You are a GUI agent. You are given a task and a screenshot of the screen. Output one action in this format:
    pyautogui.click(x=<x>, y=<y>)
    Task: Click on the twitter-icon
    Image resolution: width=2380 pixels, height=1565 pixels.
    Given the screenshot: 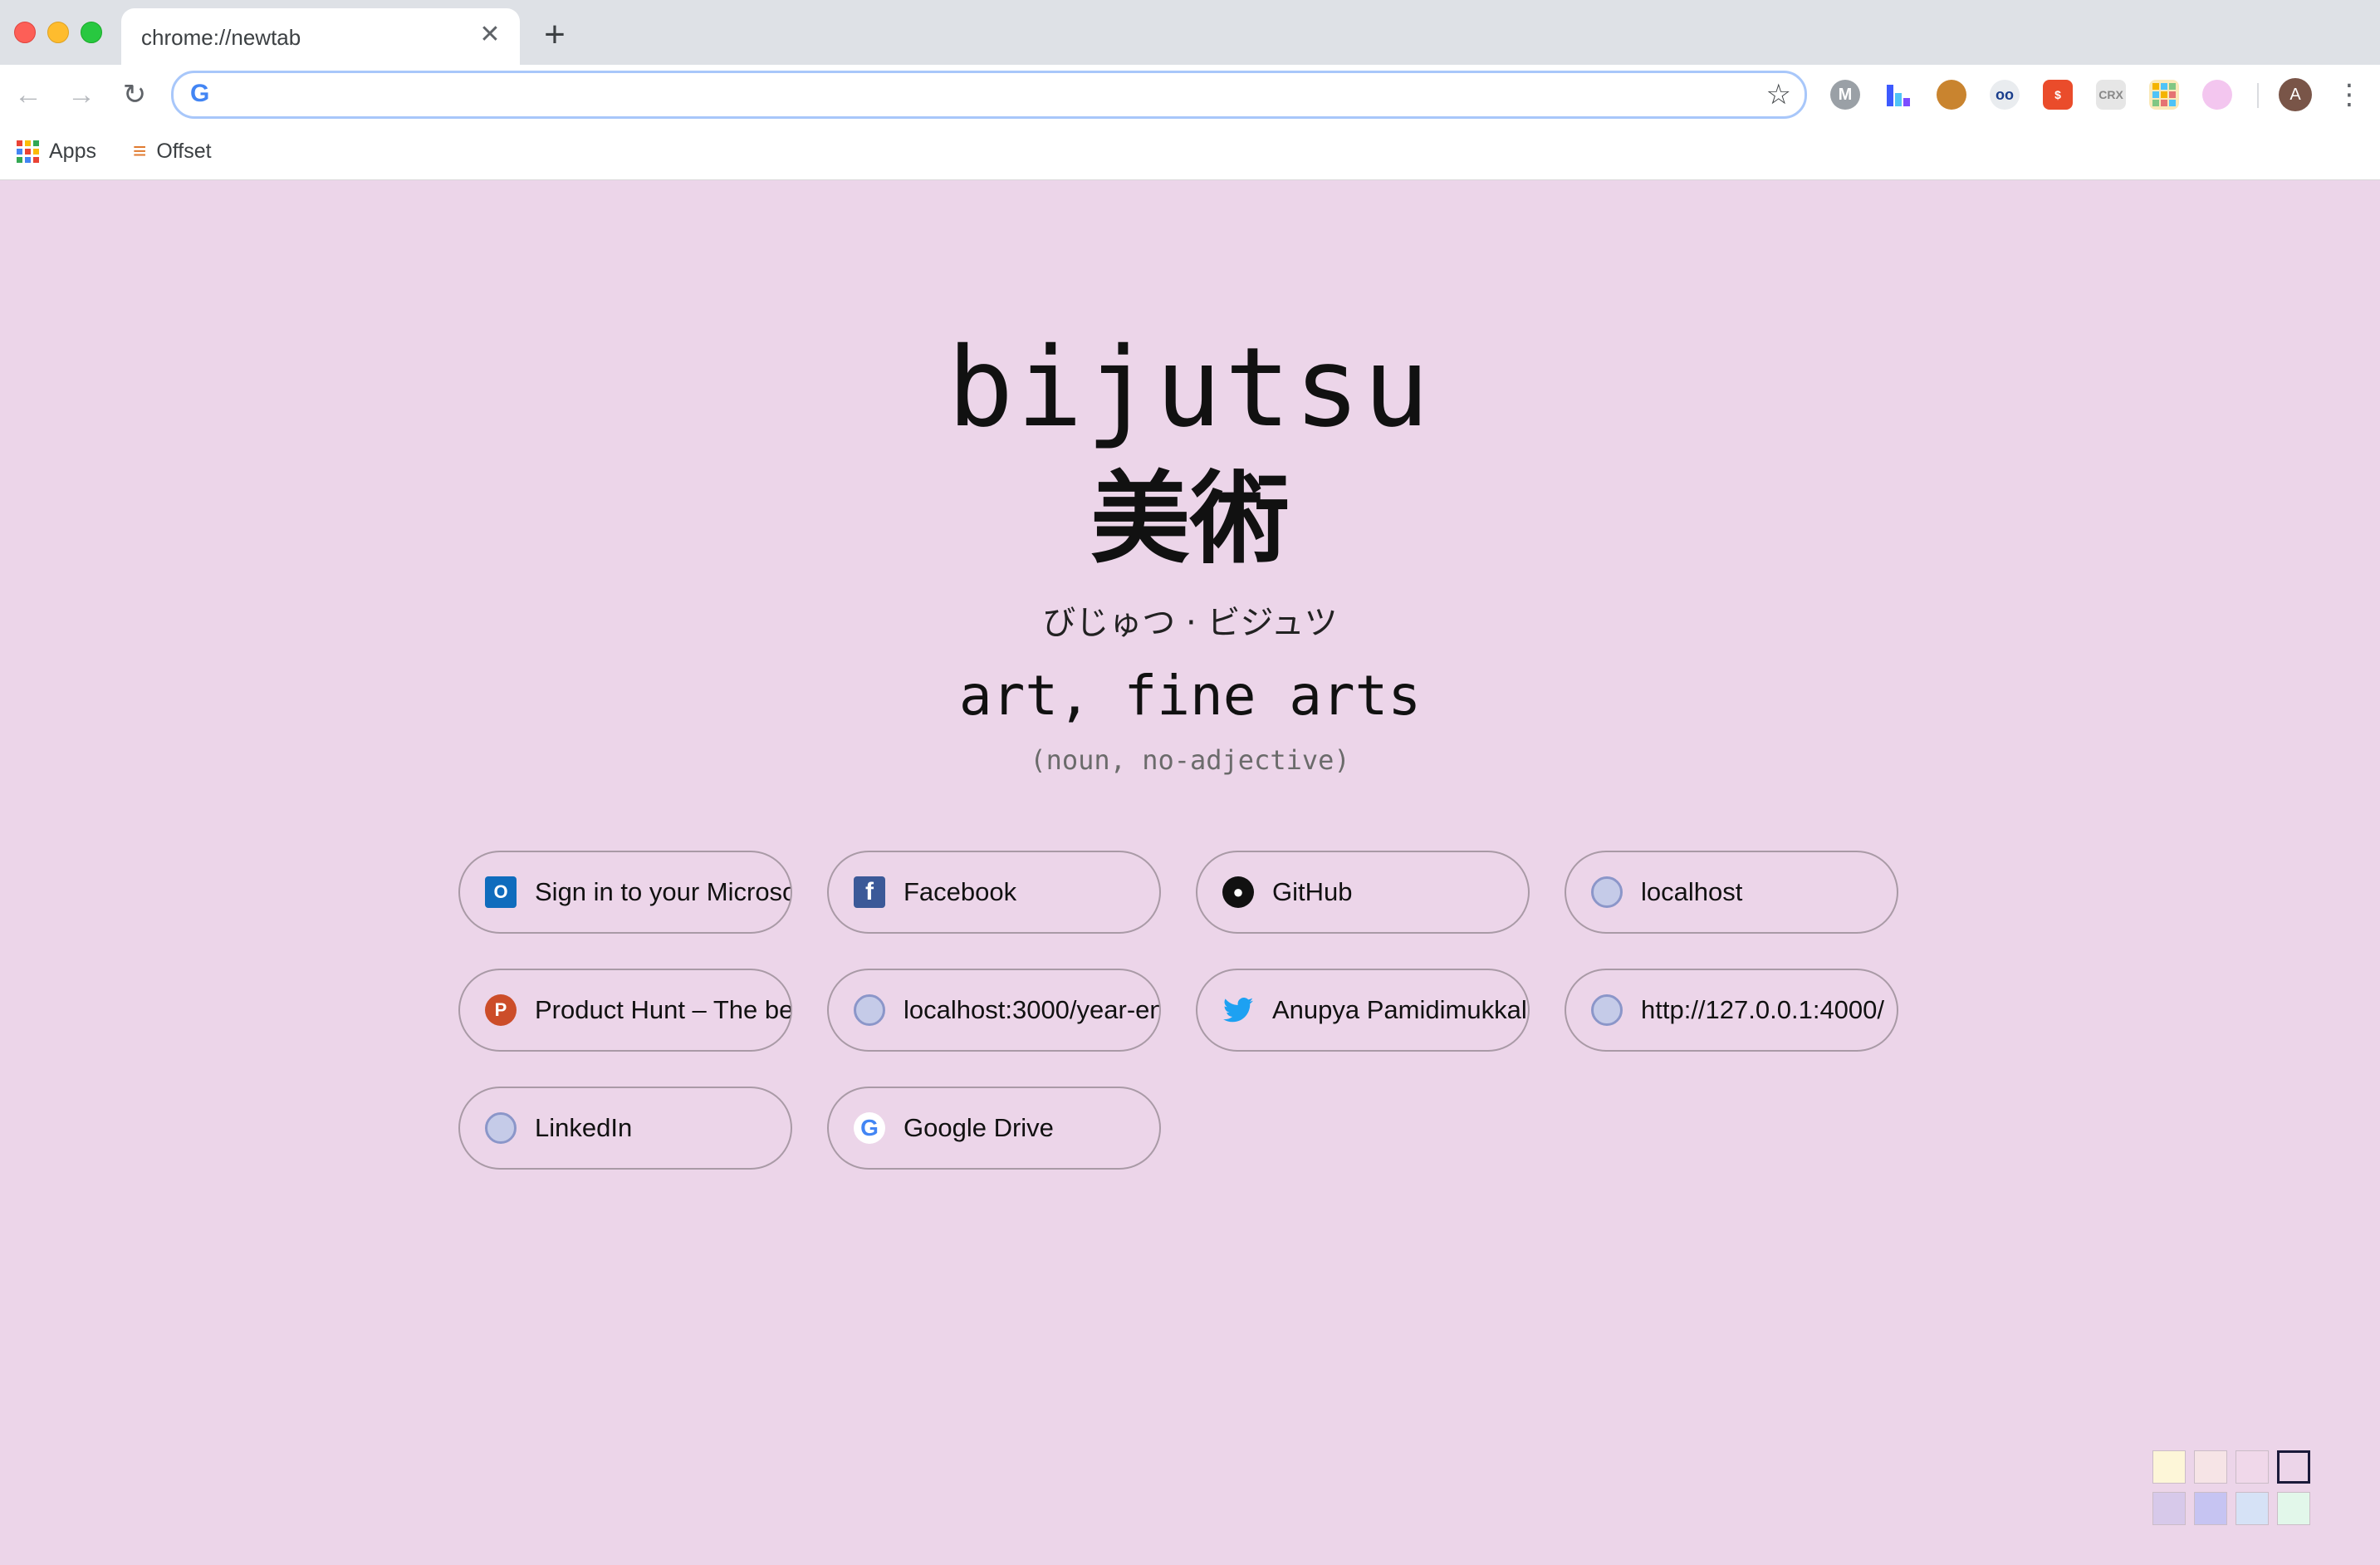 What is the action you would take?
    pyautogui.click(x=1238, y=1010)
    